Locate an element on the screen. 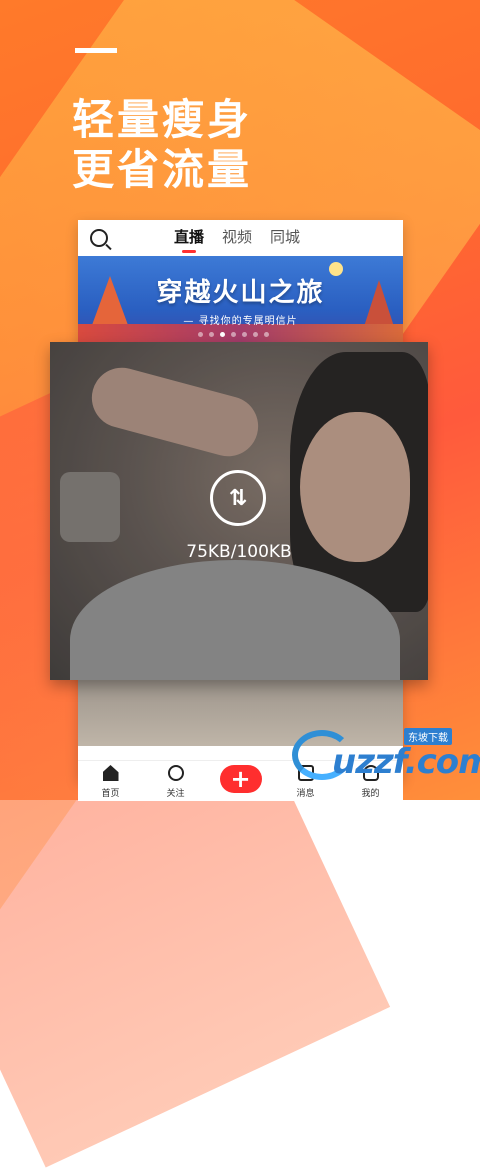 The height and width of the screenshot is (1168, 480). tab-live: 直播 is located at coordinates (189, 236).